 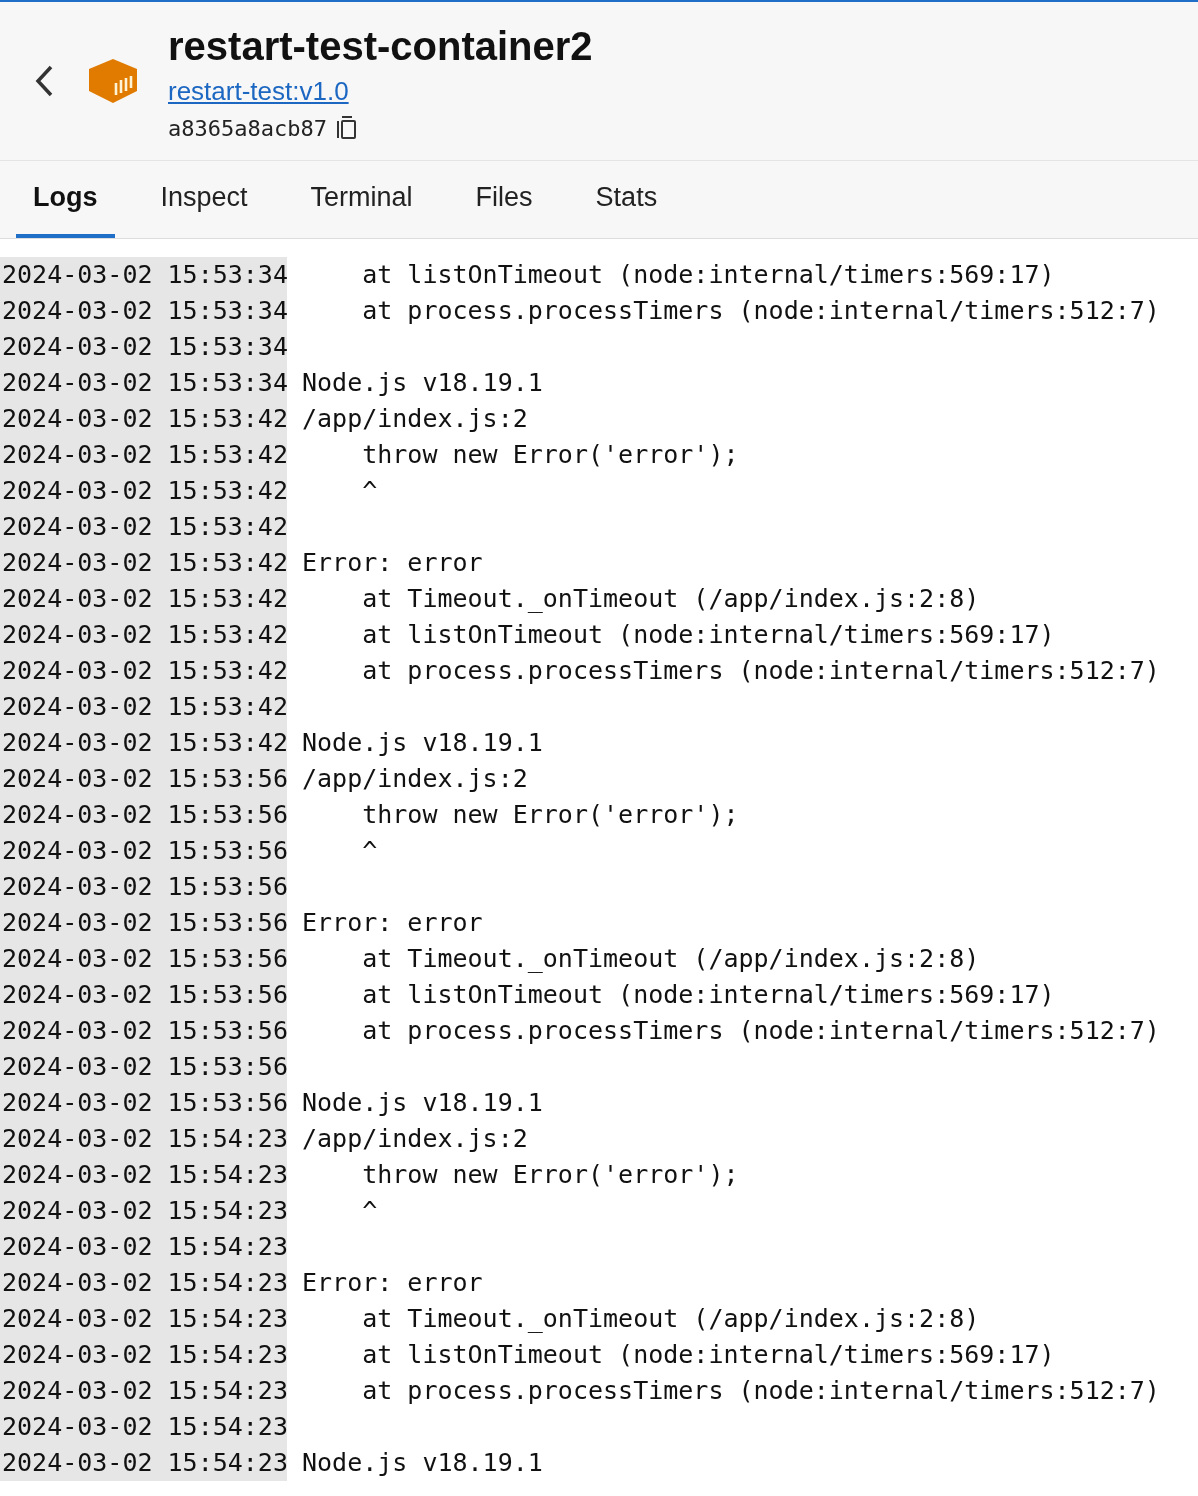 What do you see at coordinates (380, 46) in the screenshot?
I see `container-title: restart-test-container2` at bounding box center [380, 46].